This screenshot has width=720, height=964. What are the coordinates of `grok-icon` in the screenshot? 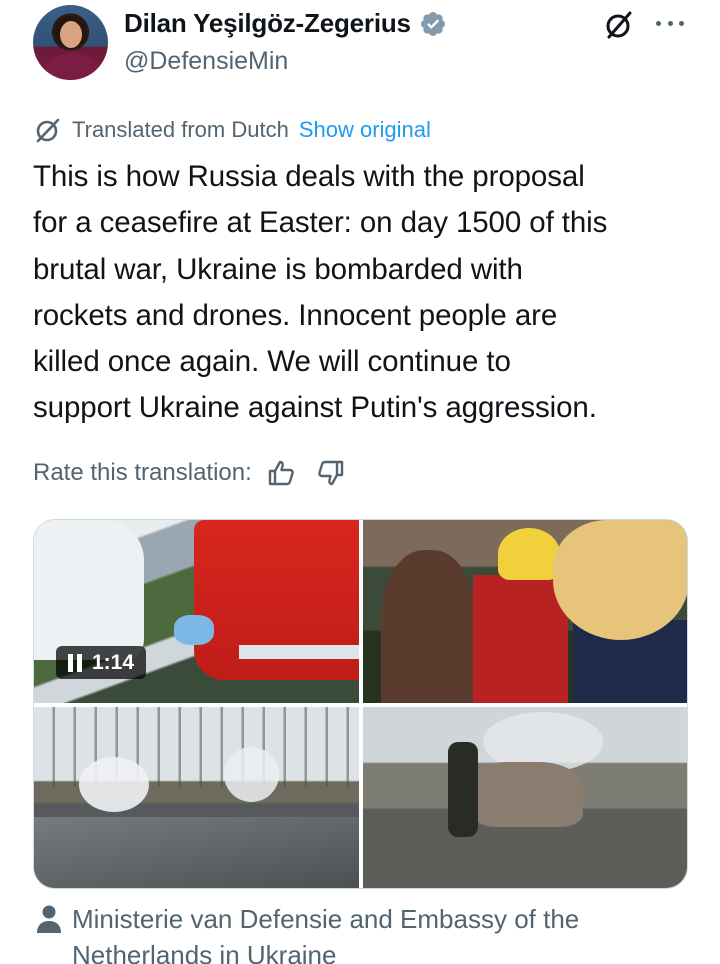 It's located at (619, 25).